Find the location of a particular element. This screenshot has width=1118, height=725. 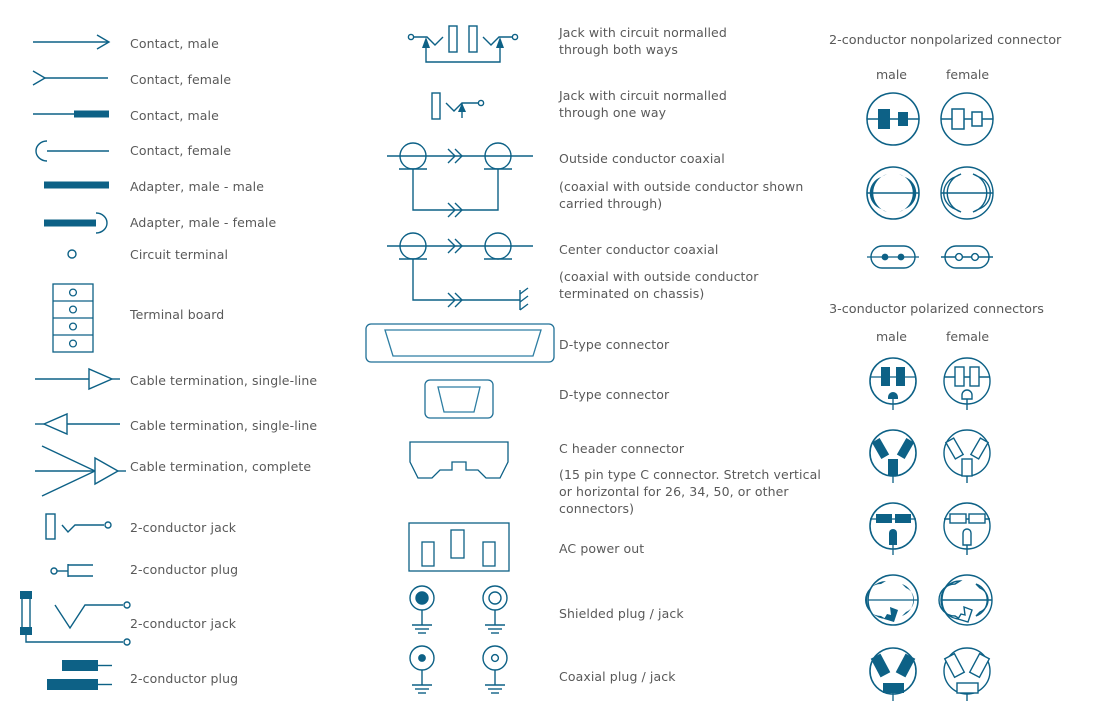

terminal-board-icon is located at coordinates (73, 318).